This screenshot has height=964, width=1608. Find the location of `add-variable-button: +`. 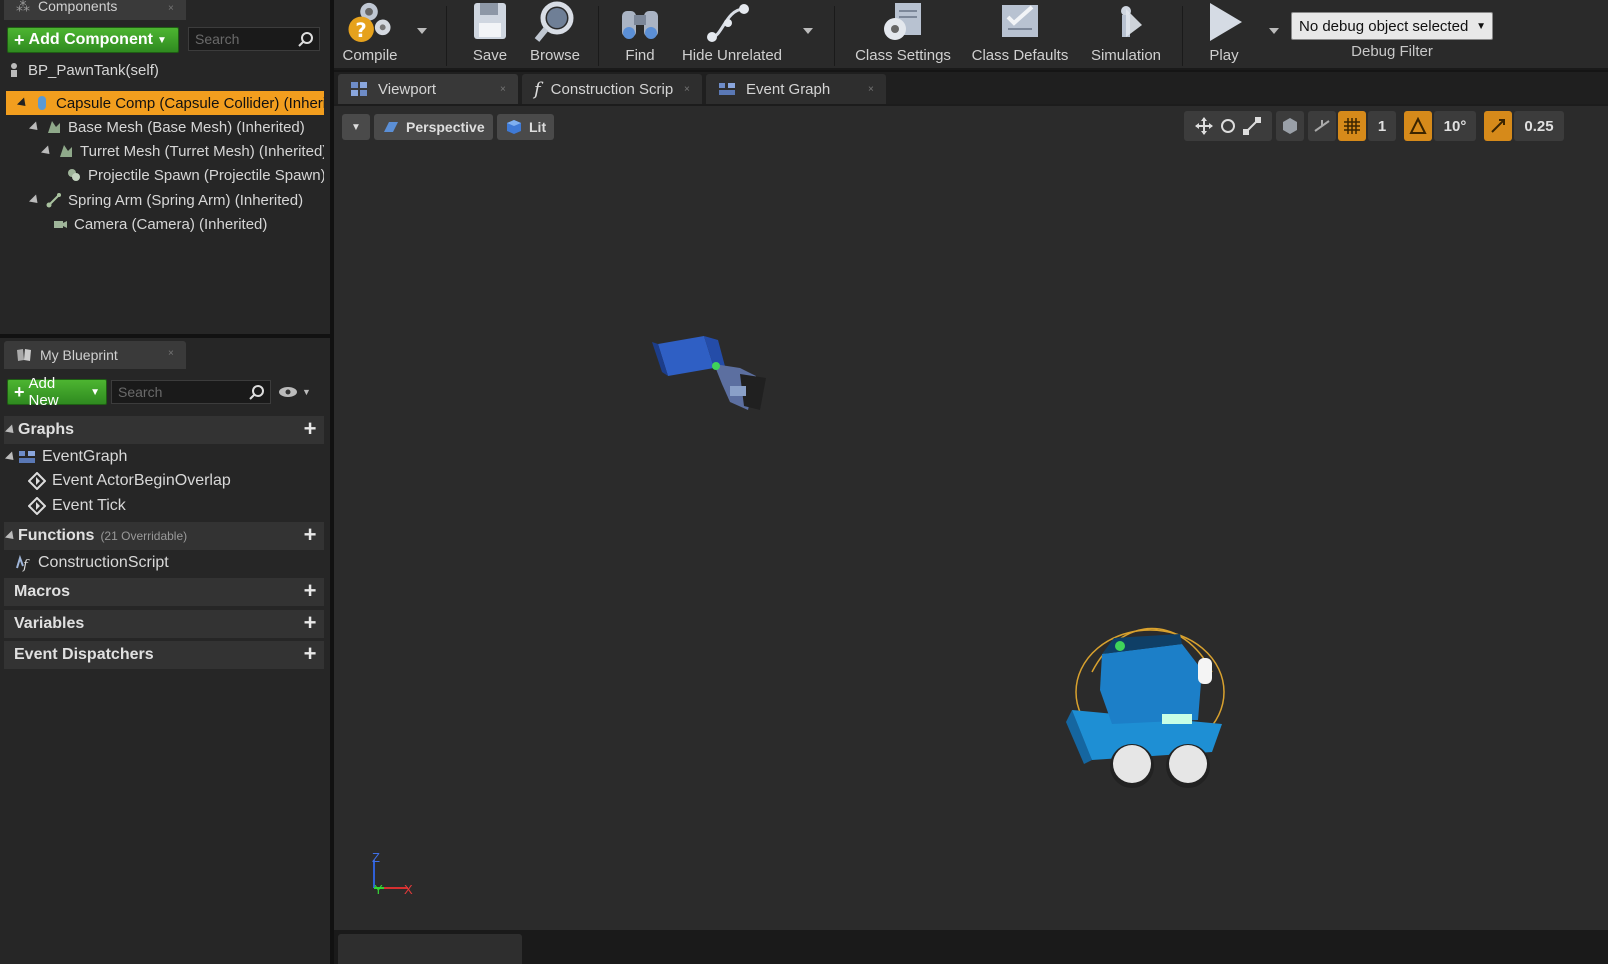

add-variable-button: + is located at coordinates (310, 623).